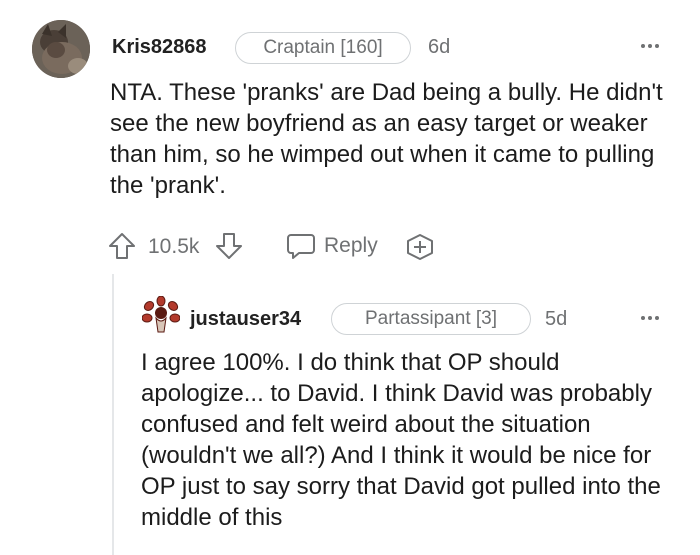 Image resolution: width=700 pixels, height=555 pixels. I want to click on avatar, so click(61, 49).